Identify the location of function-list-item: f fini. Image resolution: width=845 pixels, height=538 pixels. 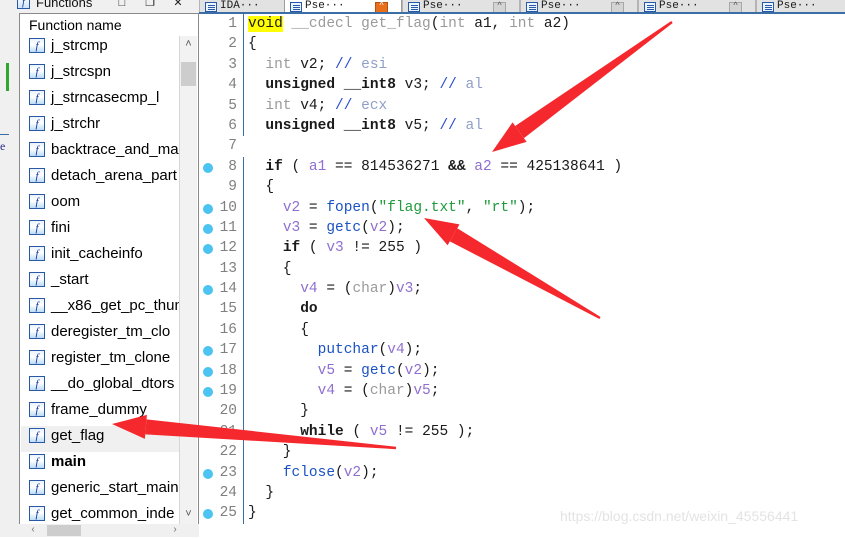
(100, 231).